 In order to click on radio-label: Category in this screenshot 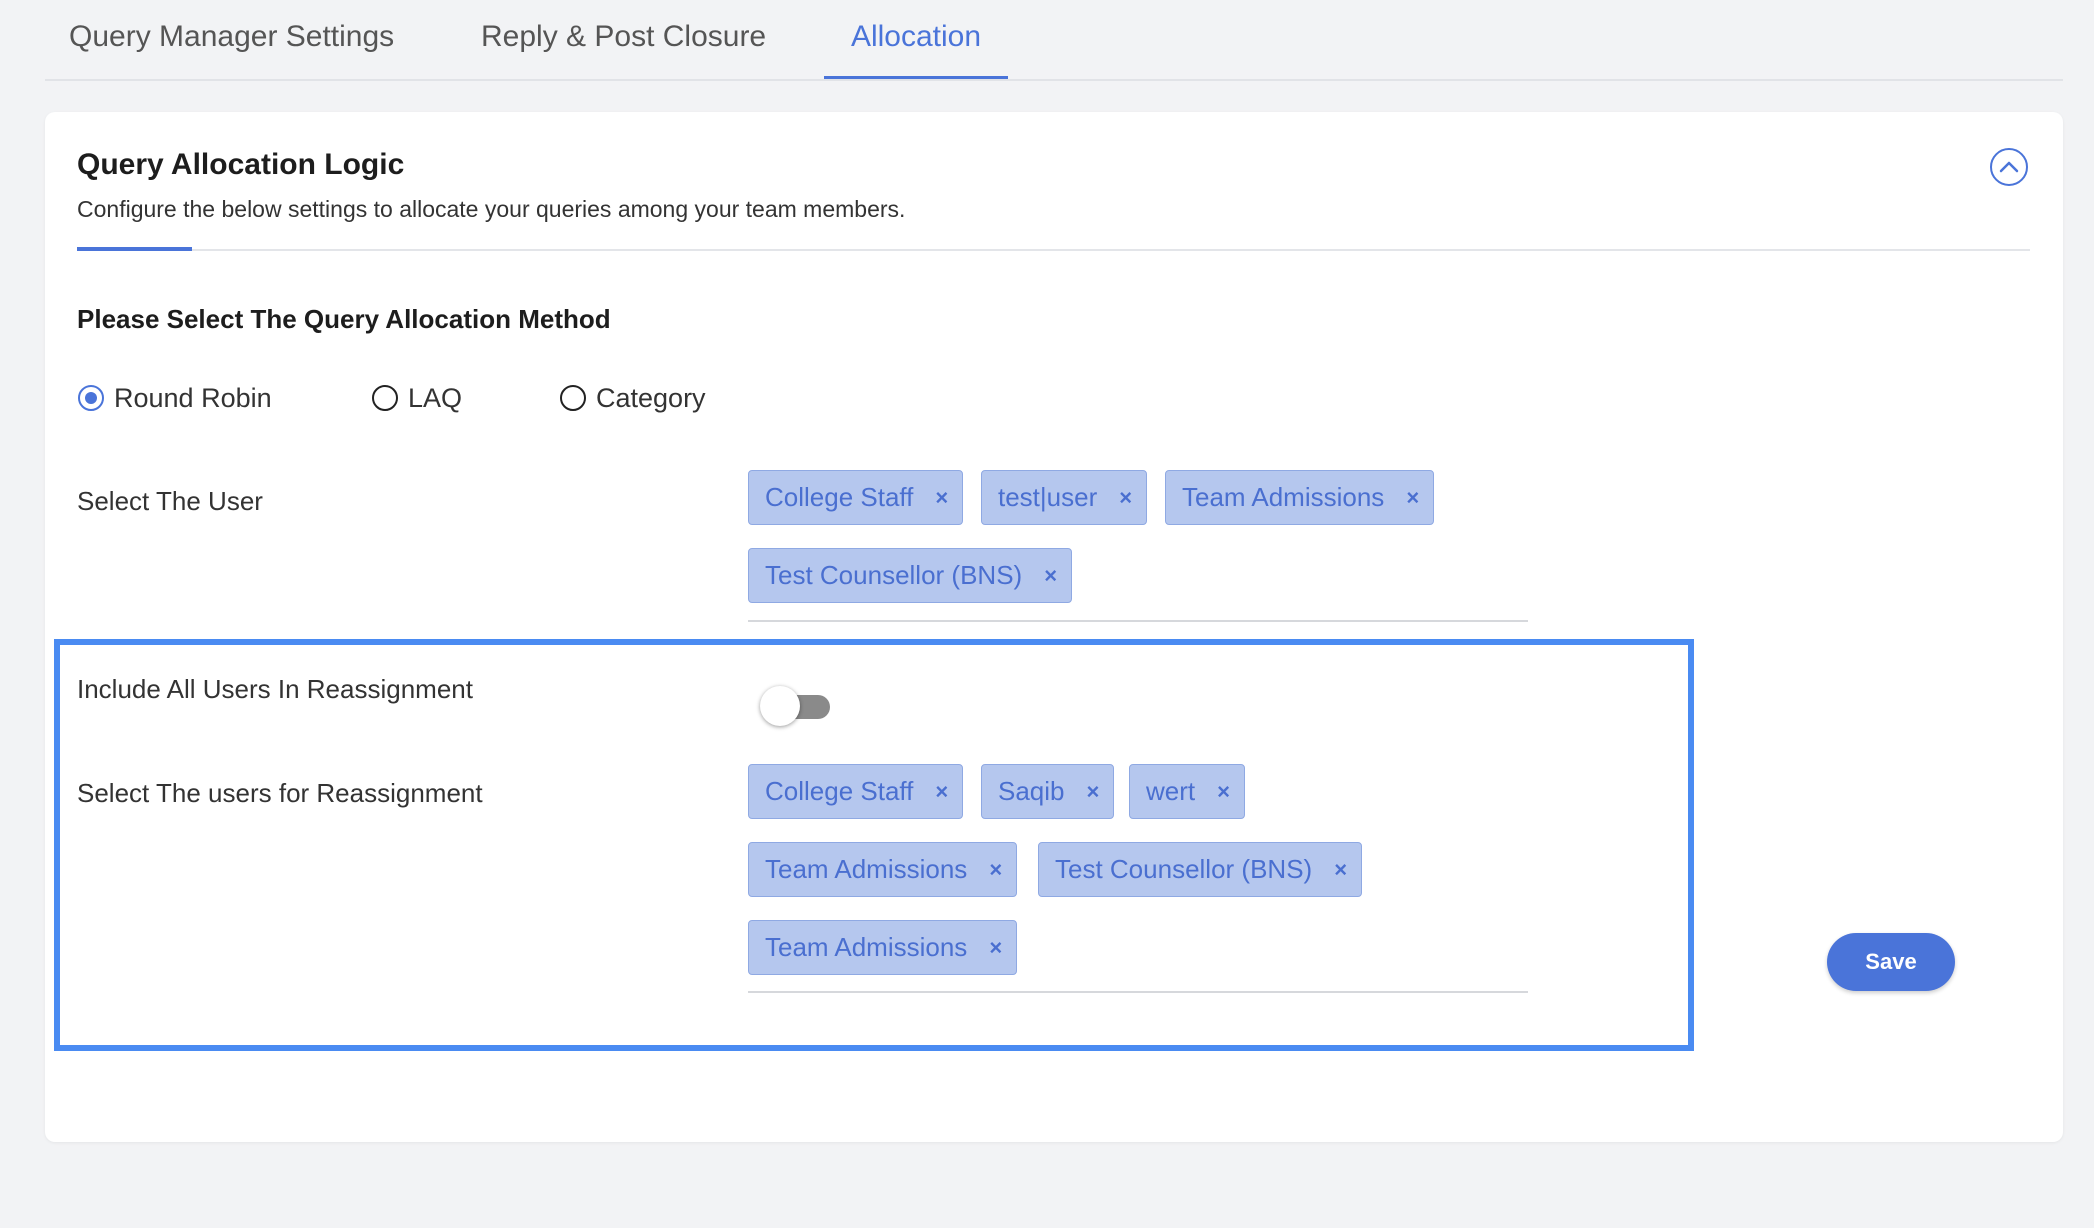, I will do `click(651, 397)`.